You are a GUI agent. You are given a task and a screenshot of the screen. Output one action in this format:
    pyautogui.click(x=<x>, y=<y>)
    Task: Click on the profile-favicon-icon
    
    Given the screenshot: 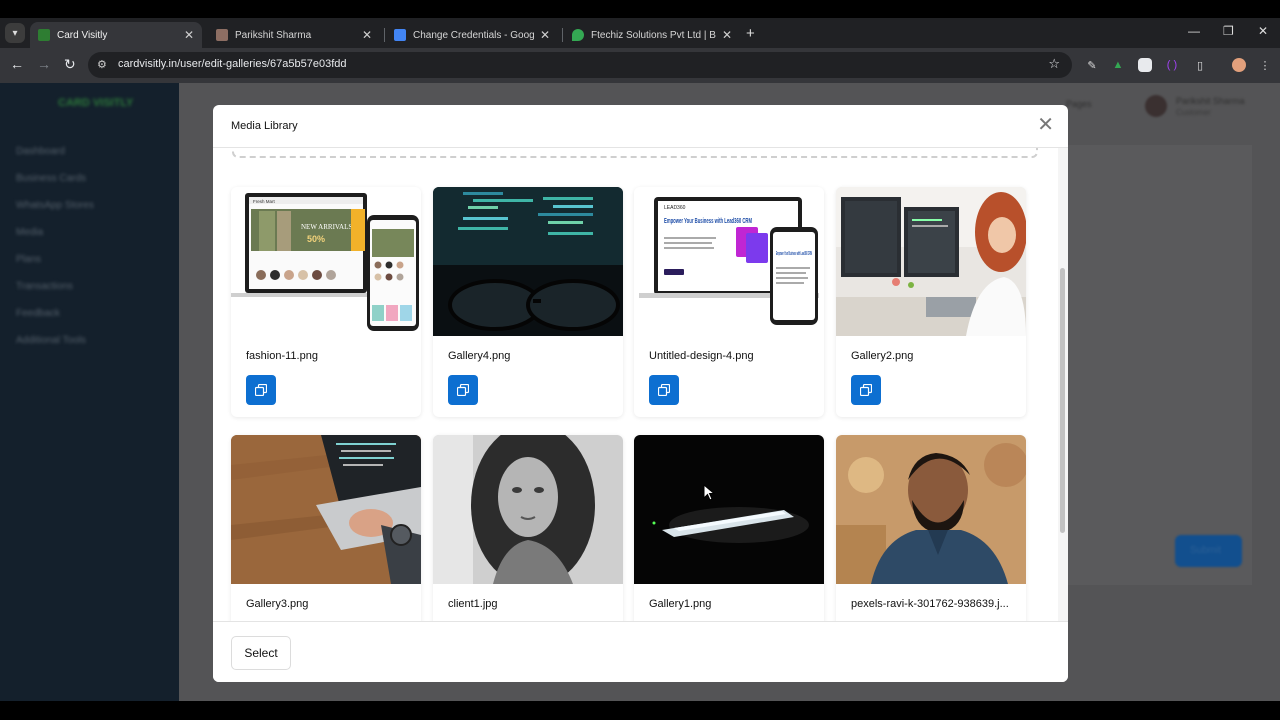 What is the action you would take?
    pyautogui.click(x=222, y=35)
    